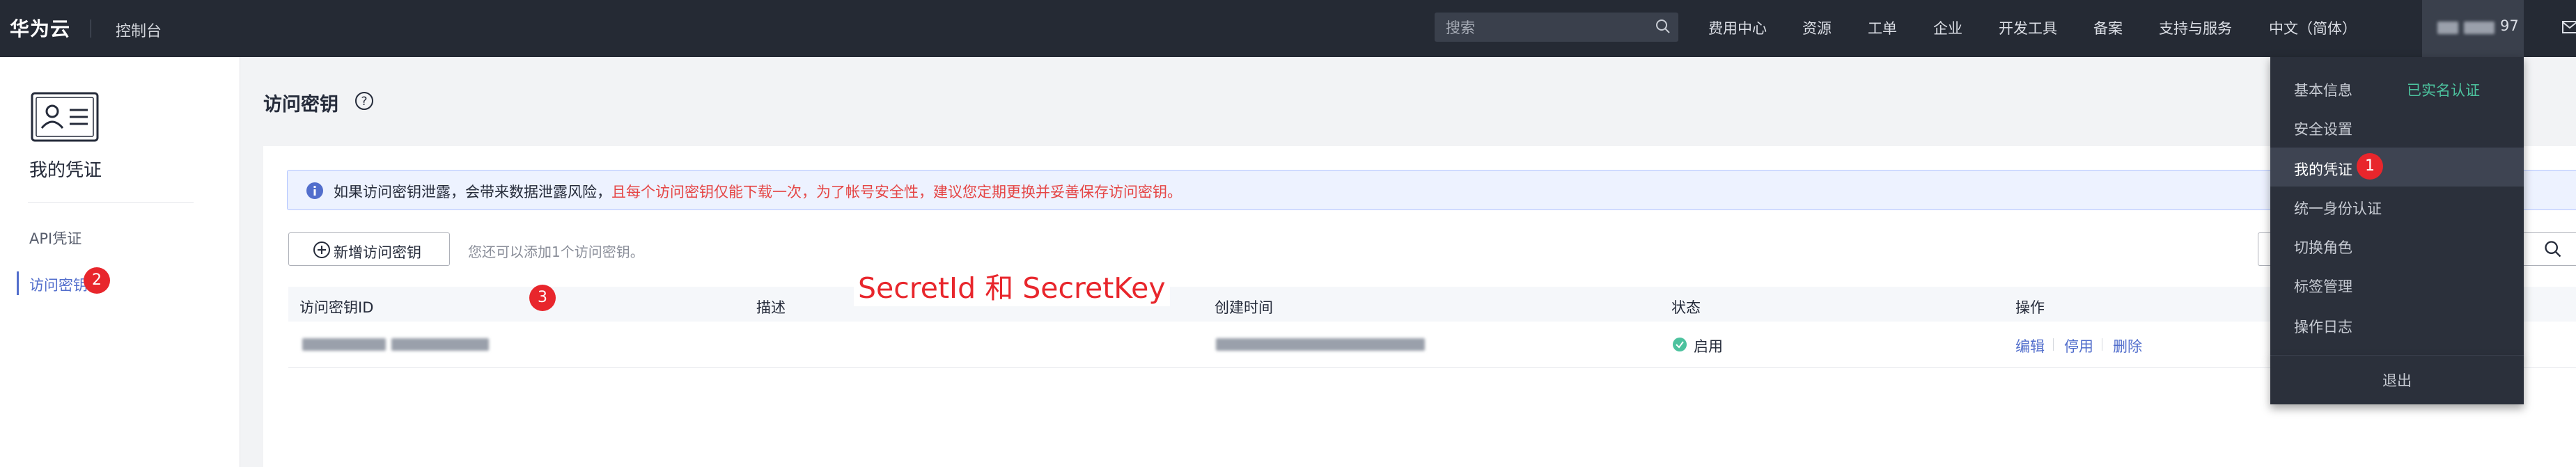 The image size is (2576, 467). I want to click on credential-icon, so click(65, 118).